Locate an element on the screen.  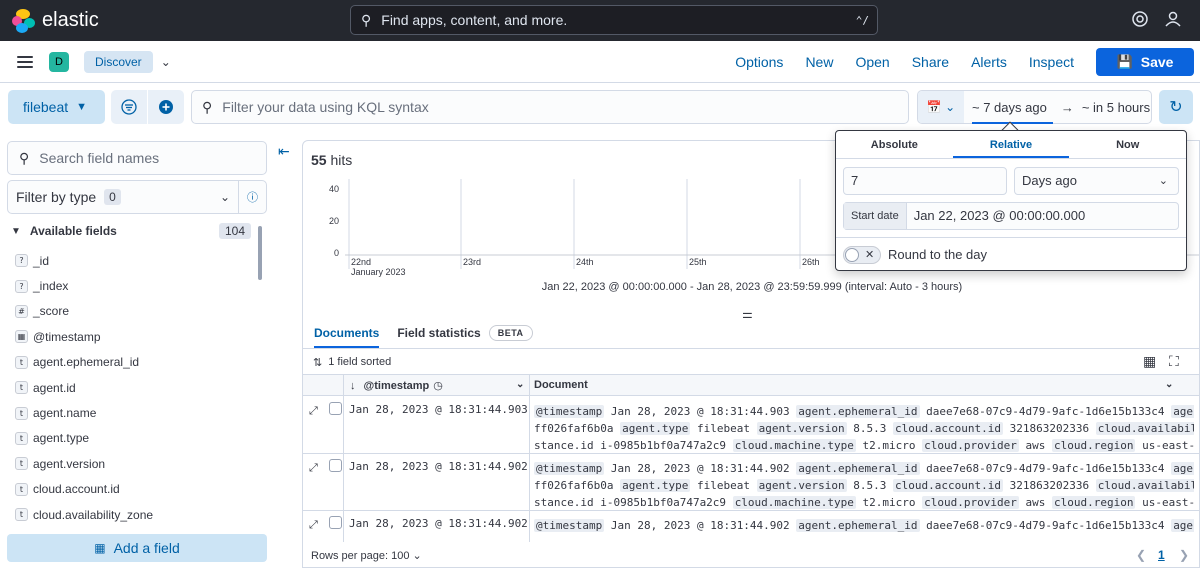
document-key: agent.type is located at coordinates (655, 485).